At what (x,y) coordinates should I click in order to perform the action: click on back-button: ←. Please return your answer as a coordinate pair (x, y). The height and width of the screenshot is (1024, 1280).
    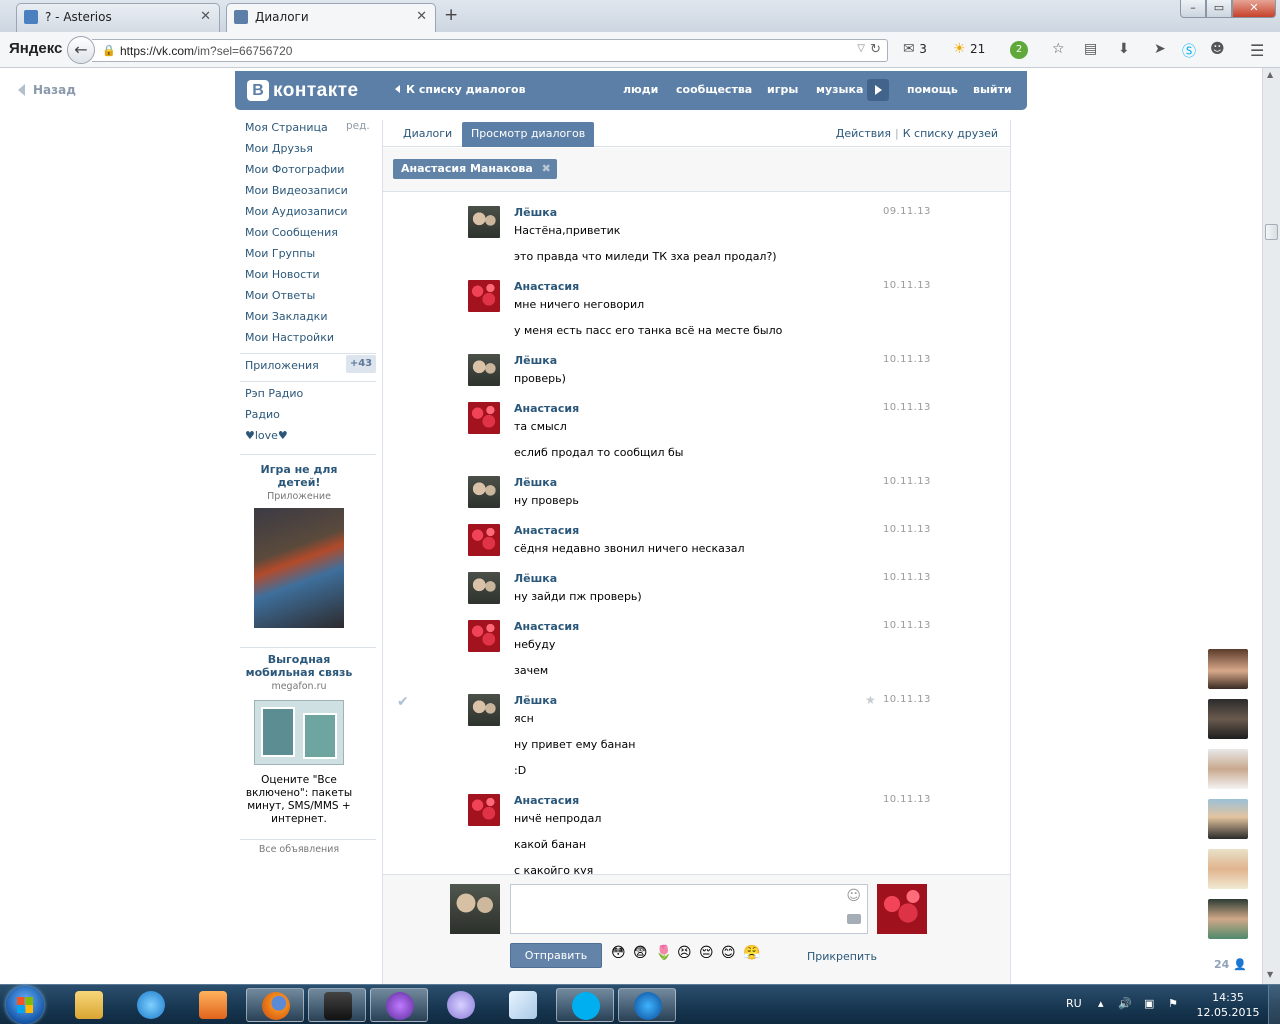
    Looking at the image, I should click on (81, 50).